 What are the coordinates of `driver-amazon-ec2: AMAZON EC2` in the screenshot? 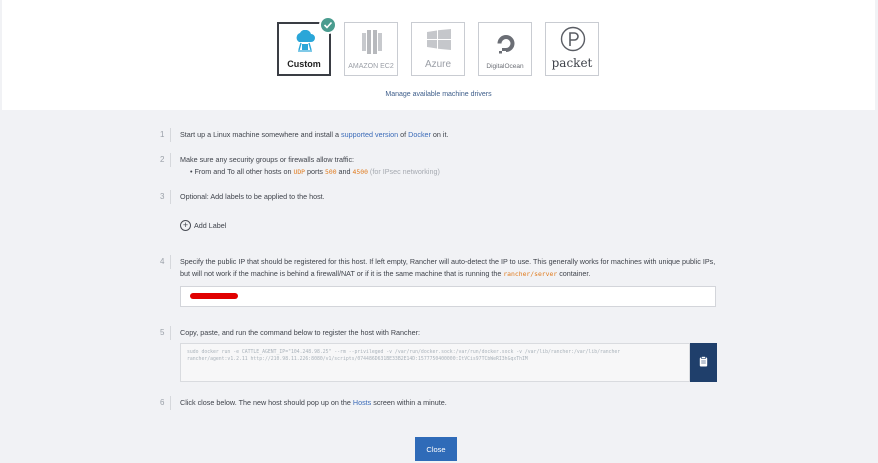 It's located at (371, 49).